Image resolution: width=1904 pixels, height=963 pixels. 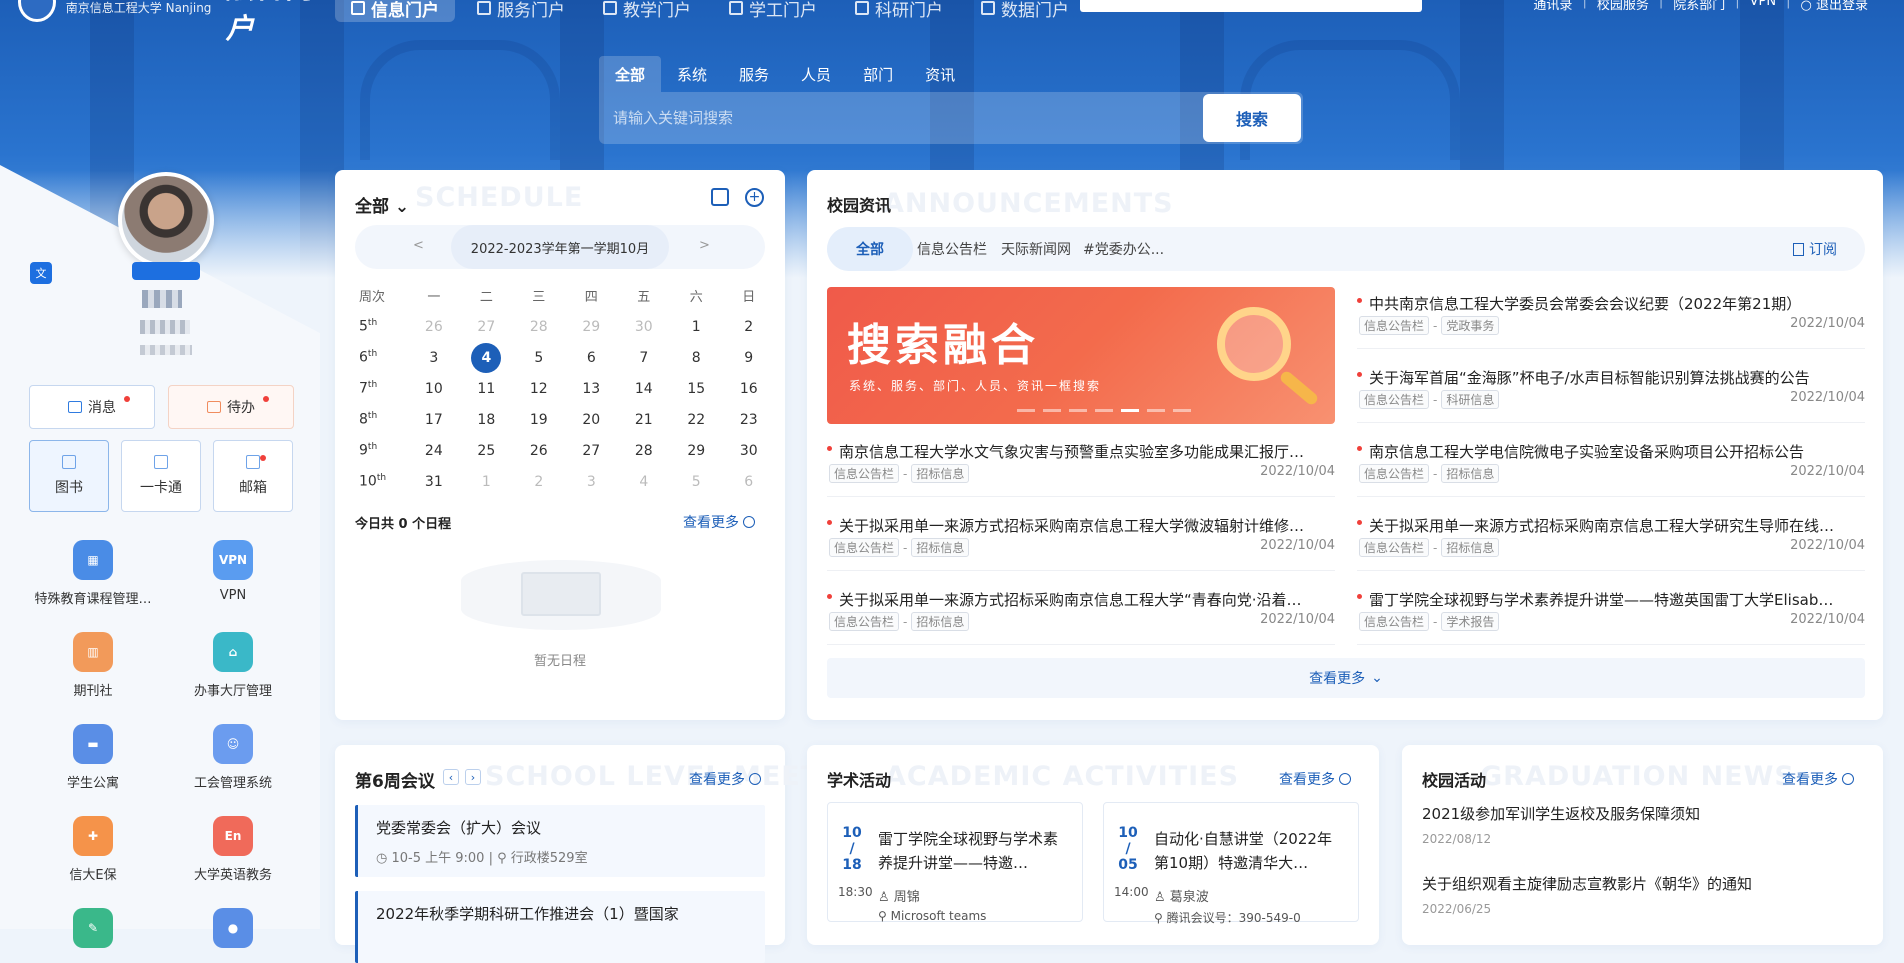 What do you see at coordinates (434, 420) in the screenshot?
I see `calendar-day: 17` at bounding box center [434, 420].